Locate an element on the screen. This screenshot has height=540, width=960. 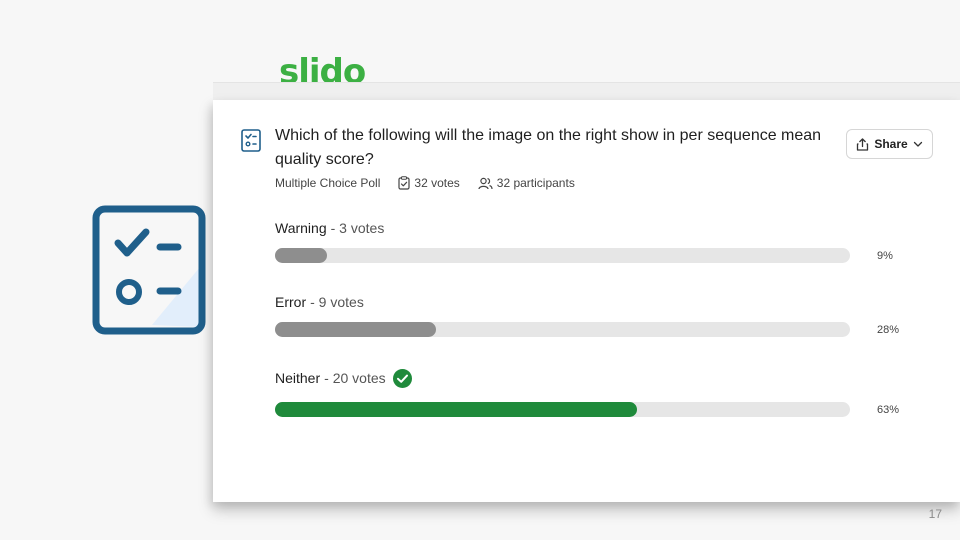
option-percent: 28% is located at coordinates (888, 330).